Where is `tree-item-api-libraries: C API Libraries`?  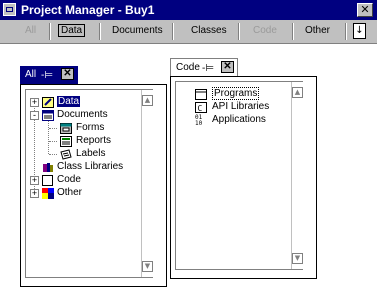 tree-item-api-libraries: C API Libraries is located at coordinates (236, 107).